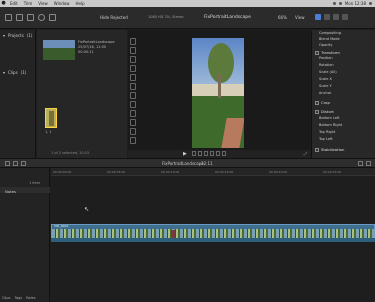 The height and width of the screenshot is (302, 375). What do you see at coordinates (173, 234) in the screenshot?
I see `skimmer-marker` at bounding box center [173, 234].